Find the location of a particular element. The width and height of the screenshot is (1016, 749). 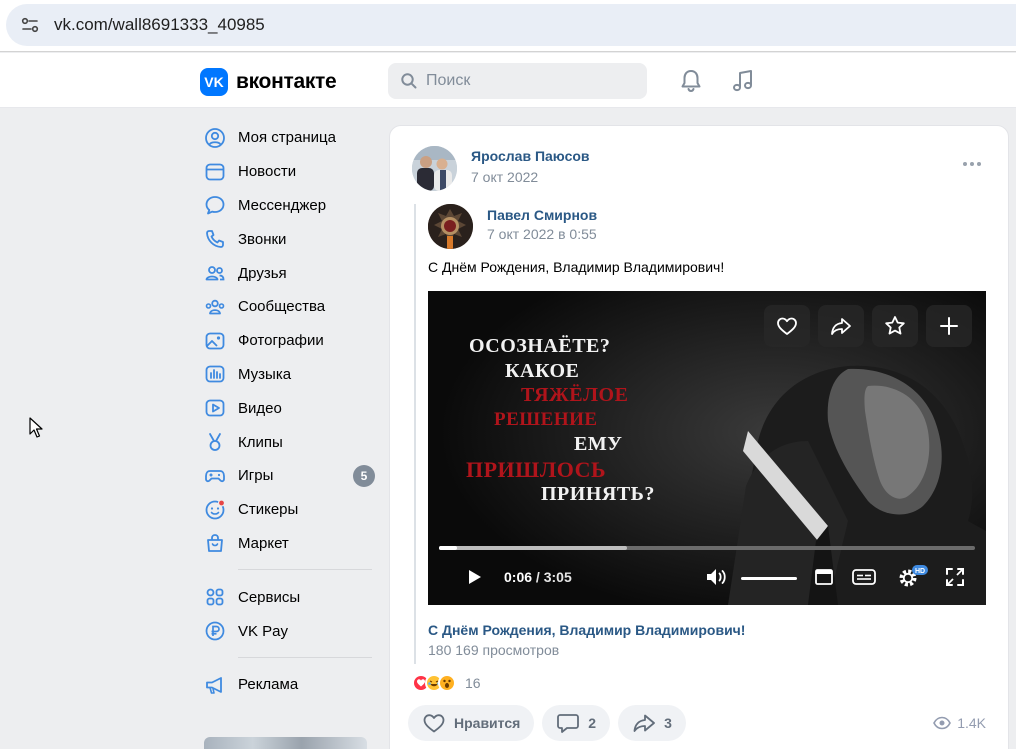

post-actions: Нравится 2 3 is located at coordinates (547, 723).